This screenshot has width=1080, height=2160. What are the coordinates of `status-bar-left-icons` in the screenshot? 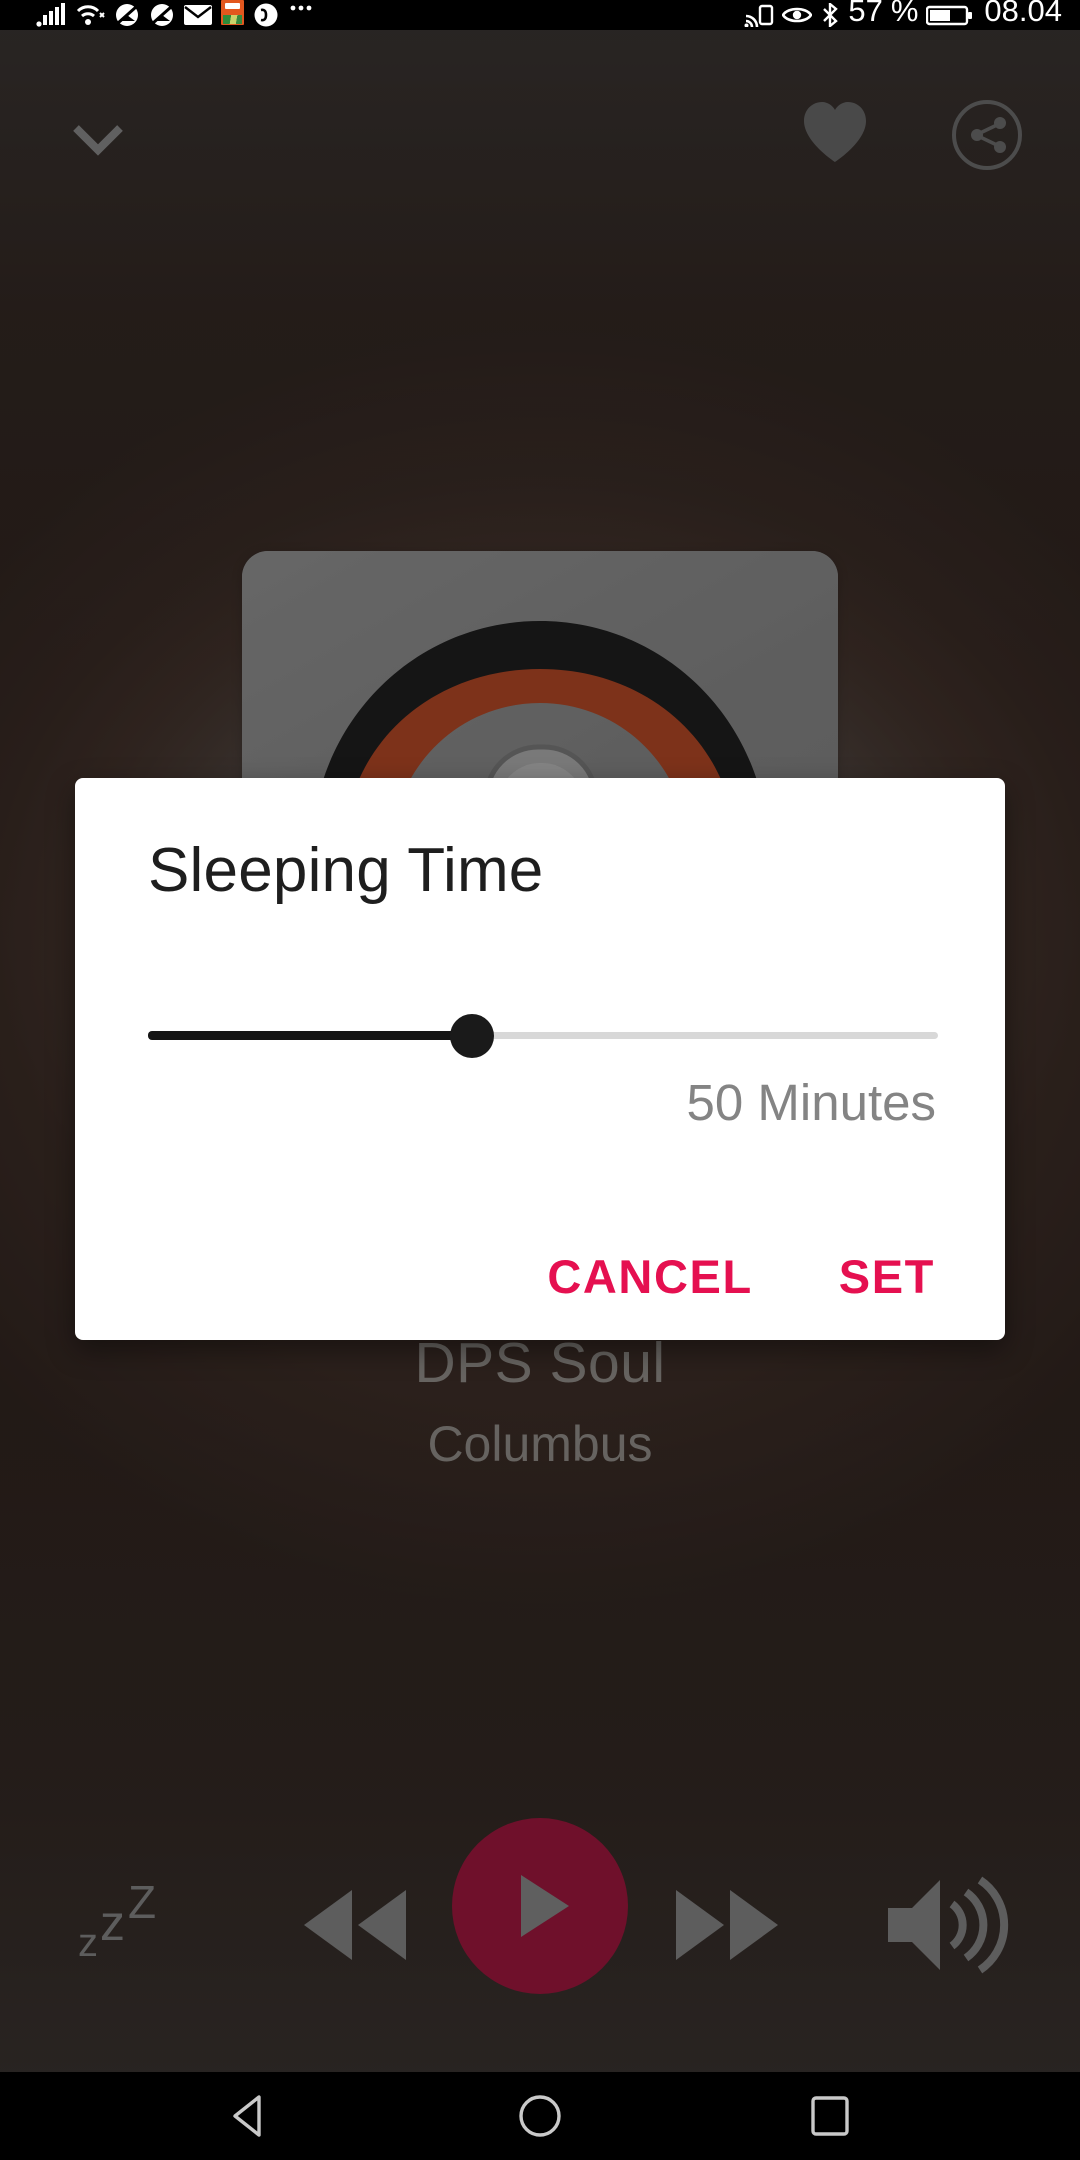 It's located at (157, 15).